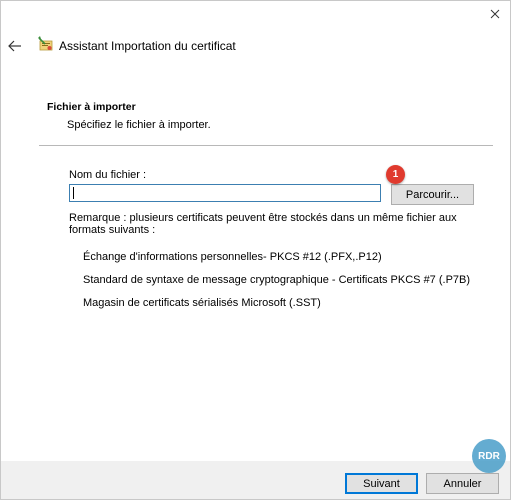  I want to click on file-name-input, so click(225, 193).